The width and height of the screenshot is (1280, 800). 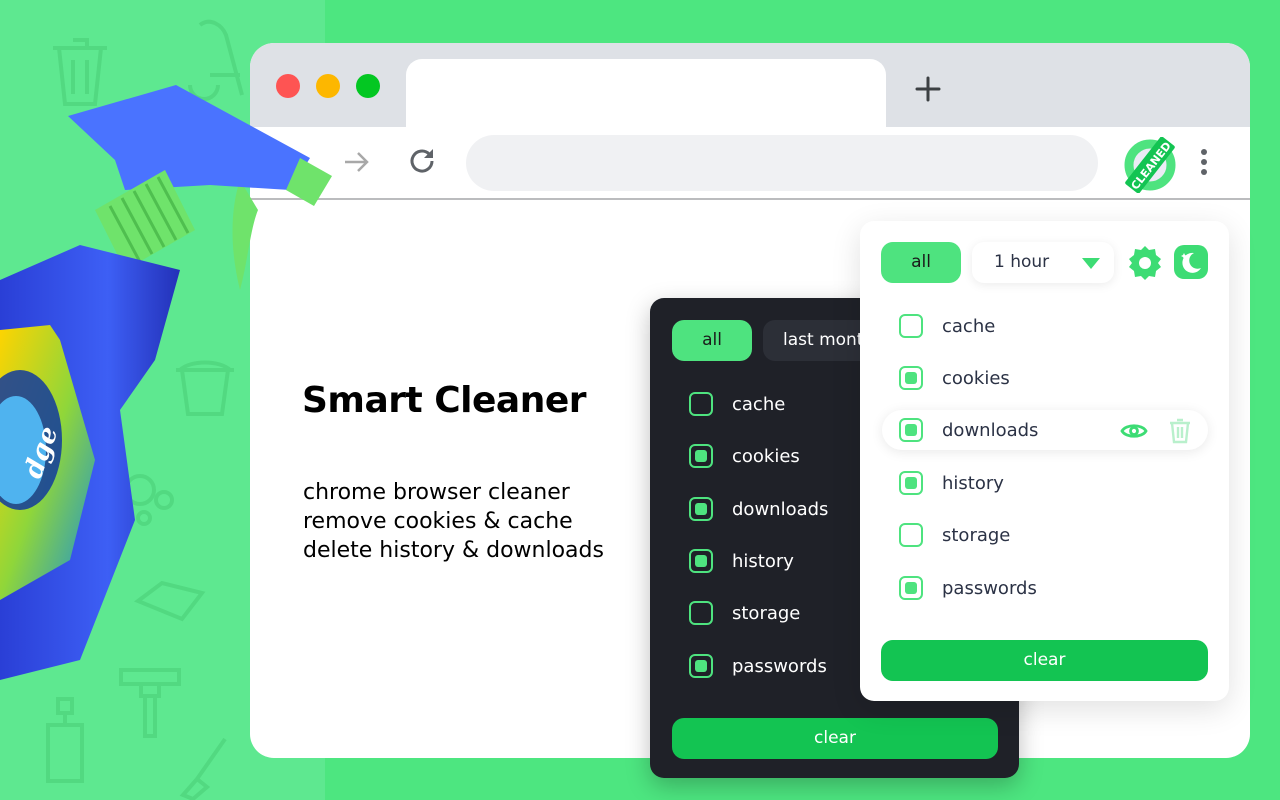 I want to click on smart-cleaner-extension-button: CLEANED, so click(x=1150, y=165).